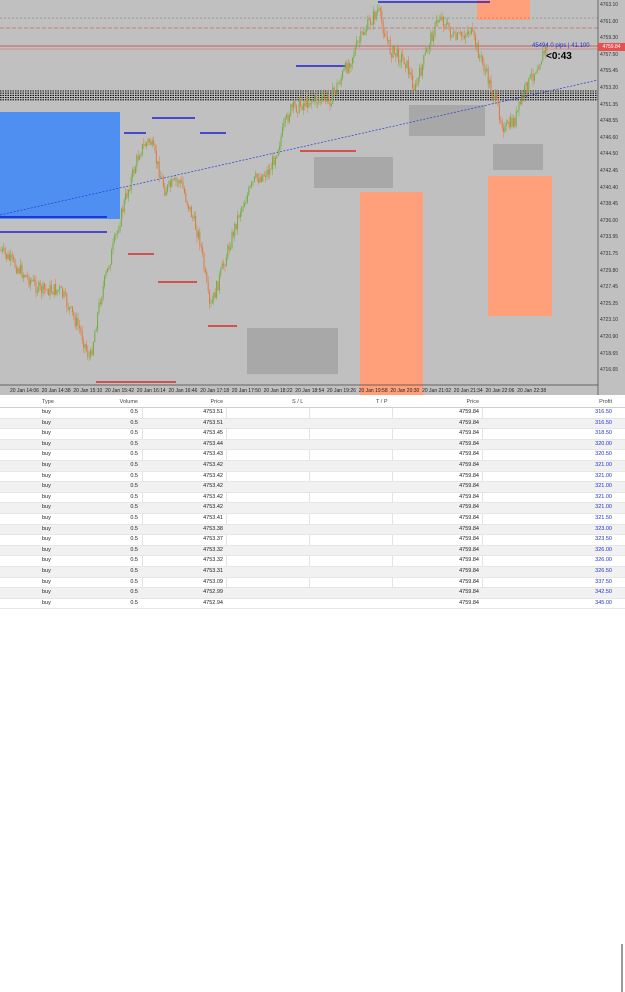  I want to click on table-row: buy 0.5 4752.94 4759.84 345.00, so click(312, 604).